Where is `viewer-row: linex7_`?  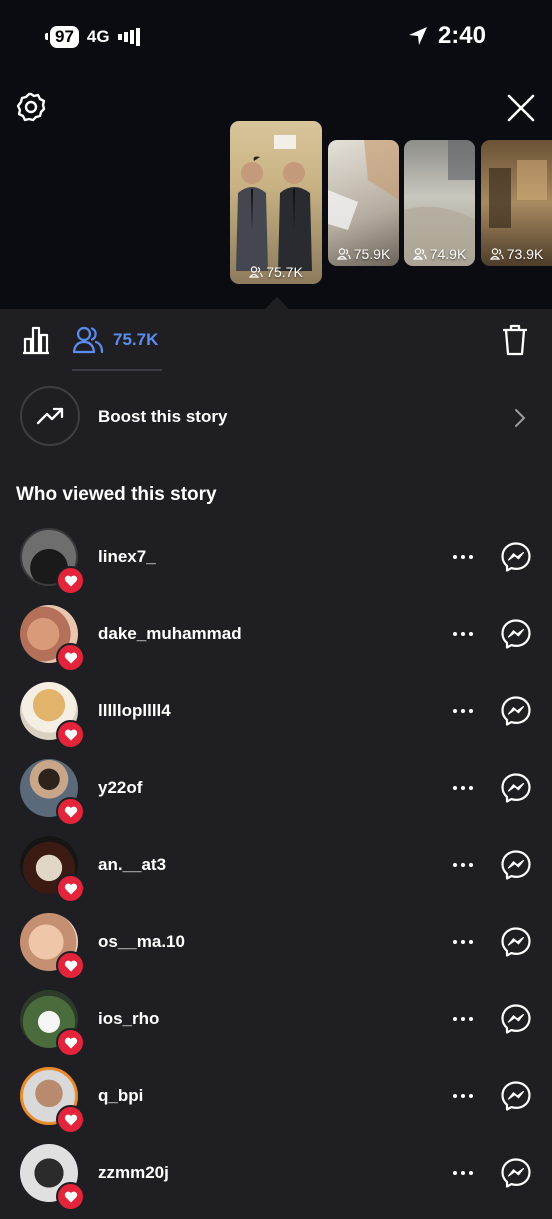
viewer-row: linex7_ is located at coordinates (276, 564).